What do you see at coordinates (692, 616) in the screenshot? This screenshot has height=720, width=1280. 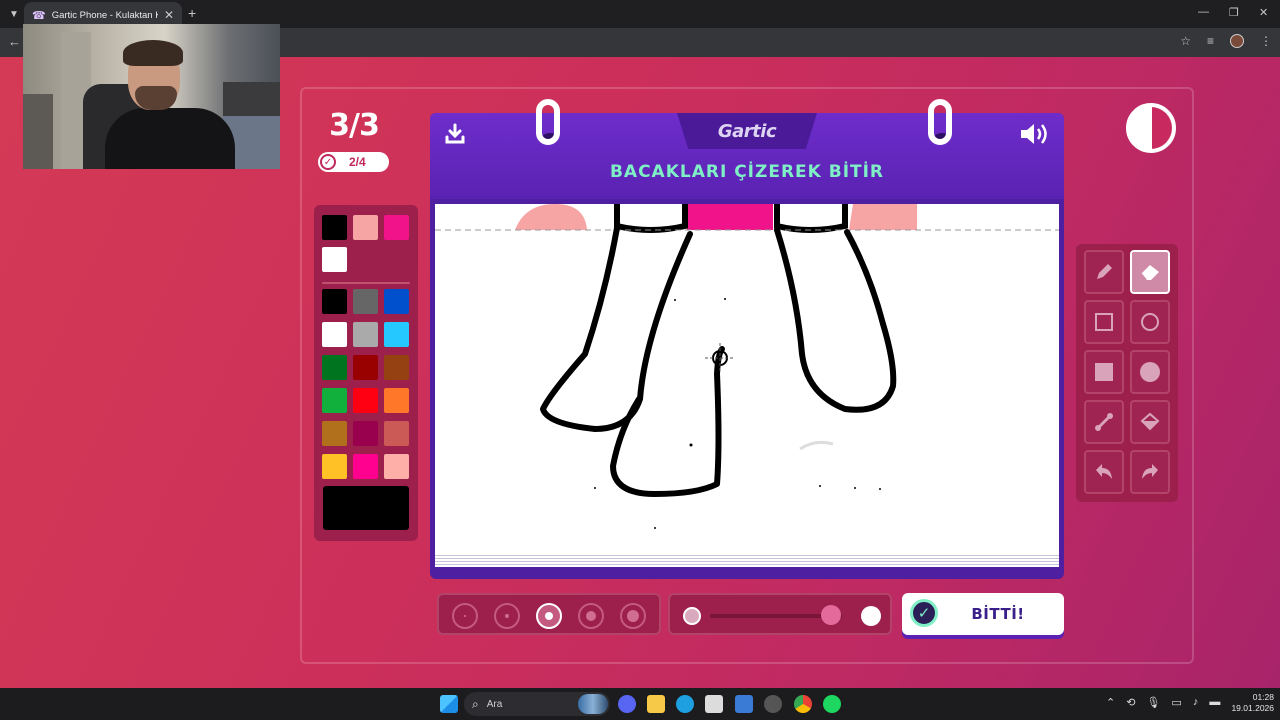 I see `opacity-low-icon` at bounding box center [692, 616].